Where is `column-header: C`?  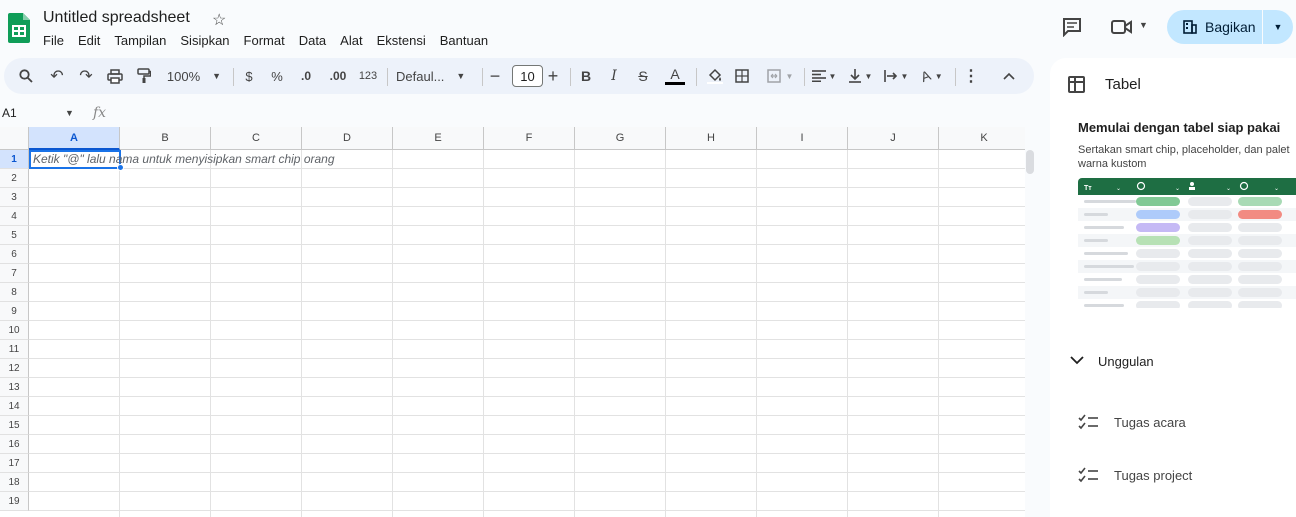 column-header: C is located at coordinates (256, 138).